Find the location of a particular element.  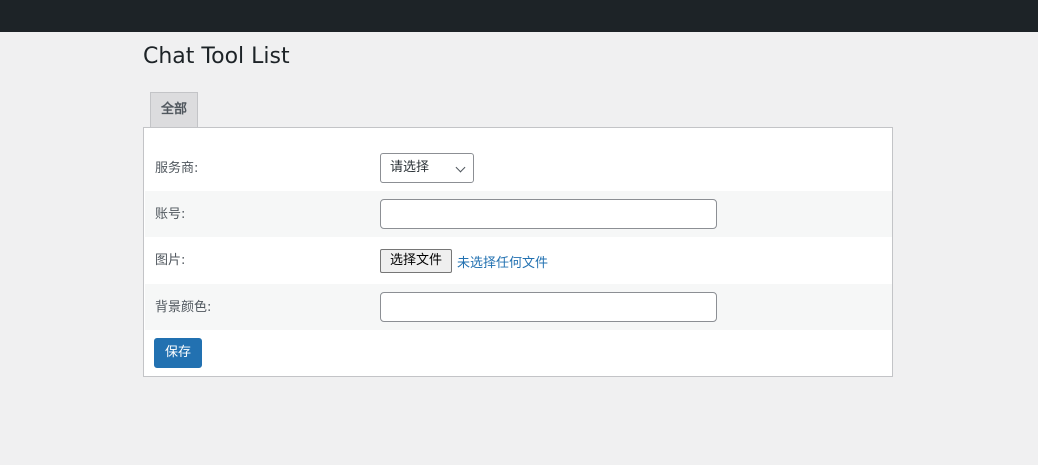

provider-label: 服务商: is located at coordinates (177, 168).